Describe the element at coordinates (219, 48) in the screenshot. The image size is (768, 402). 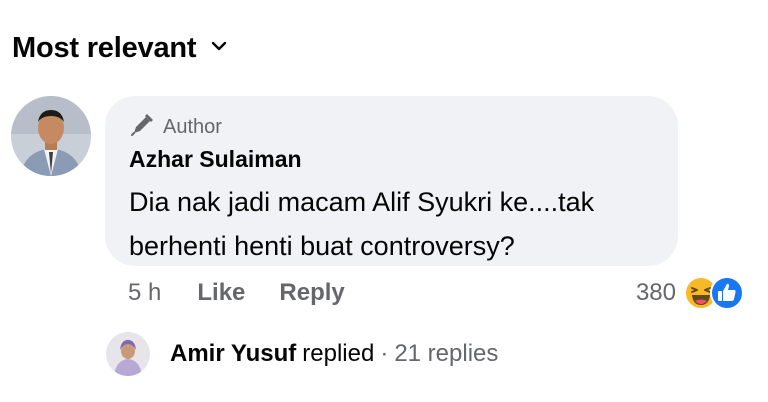
I see `chevron-down-icon` at that location.